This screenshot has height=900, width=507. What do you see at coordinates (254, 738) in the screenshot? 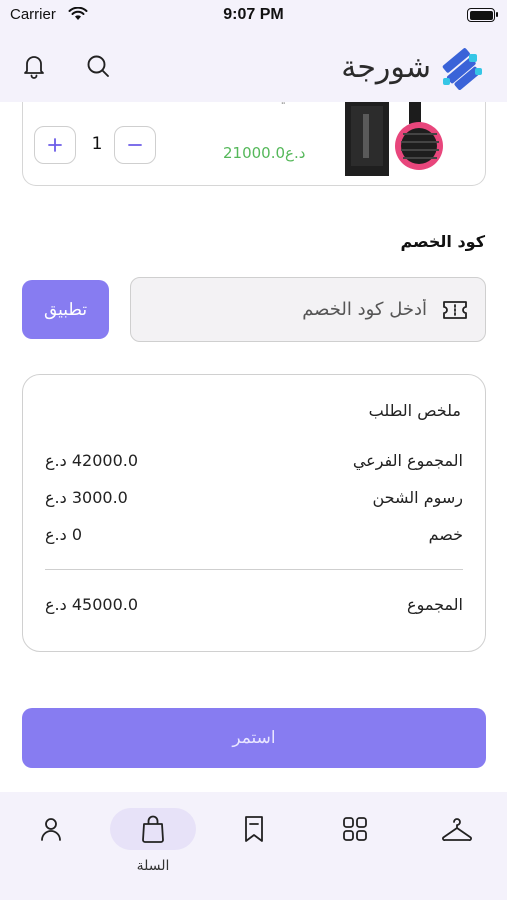
I see `continue-button: استمر` at bounding box center [254, 738].